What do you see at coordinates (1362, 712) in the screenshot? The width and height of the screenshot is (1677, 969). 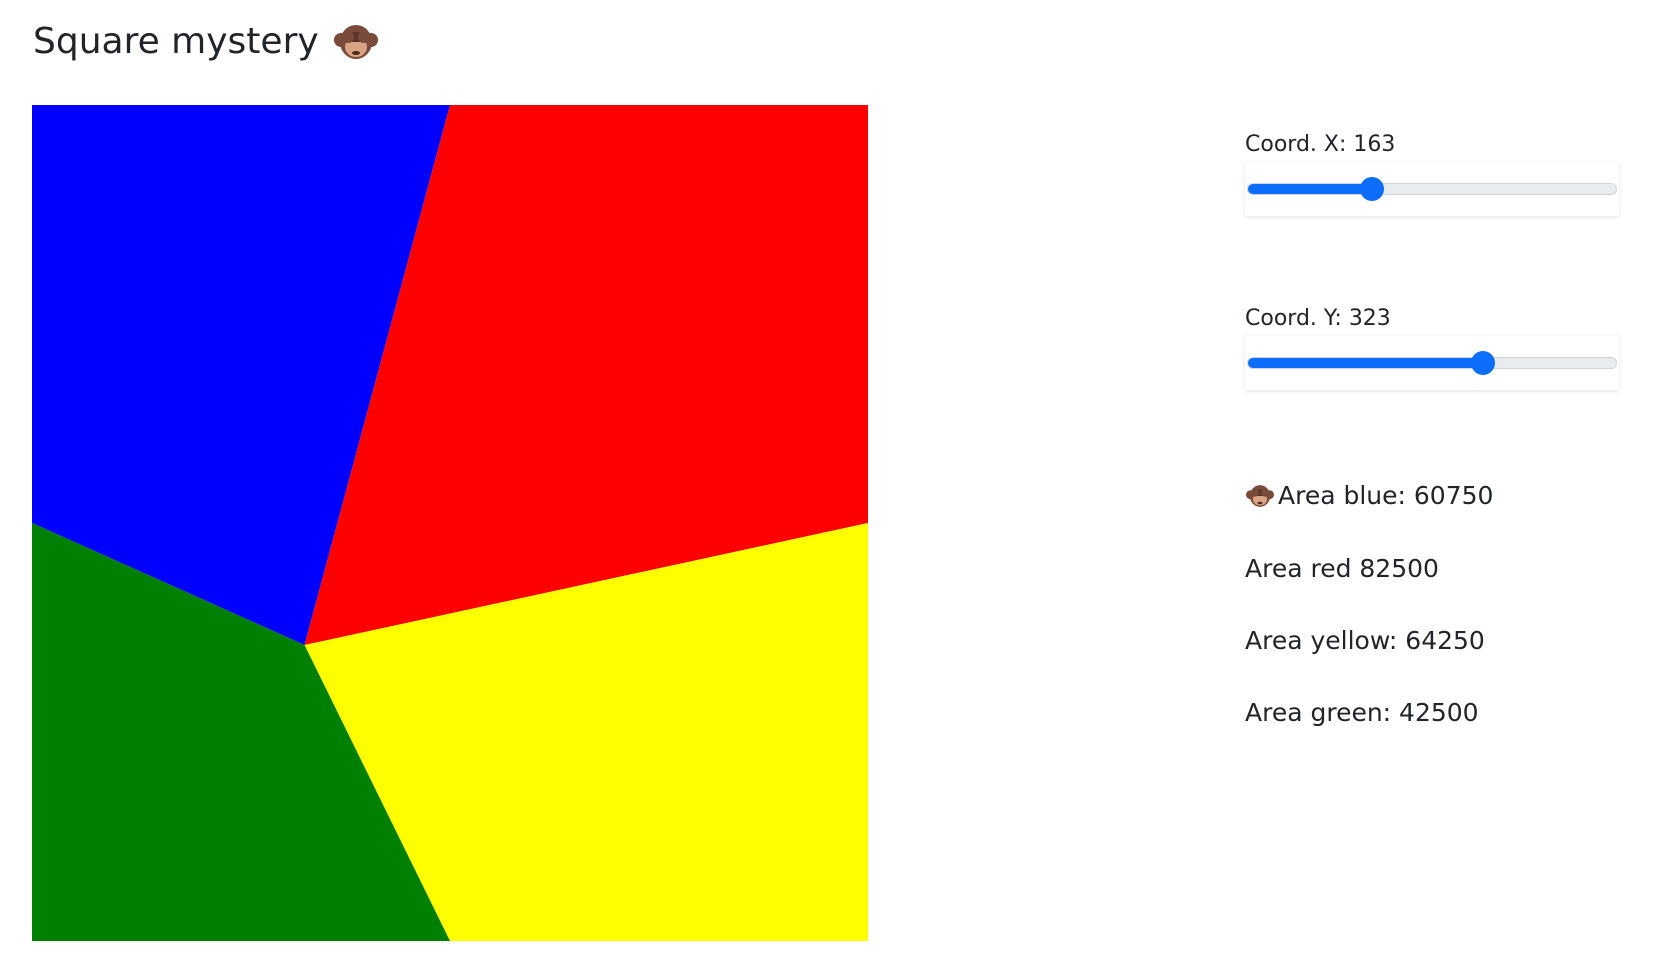 I see `area-green: Area green: 42500` at bounding box center [1362, 712].